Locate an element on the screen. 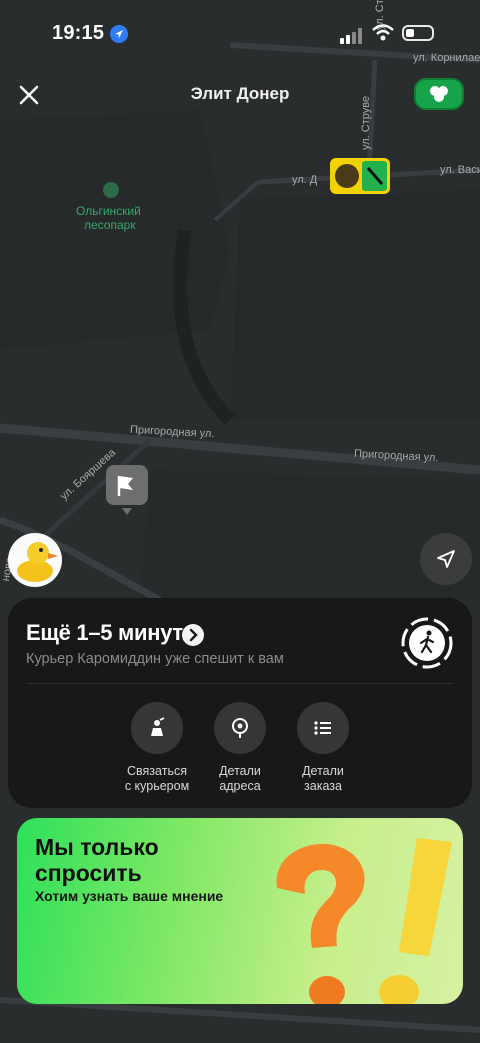 This screenshot has width=480, height=1043. action-label: заказа is located at coordinates (323, 786).